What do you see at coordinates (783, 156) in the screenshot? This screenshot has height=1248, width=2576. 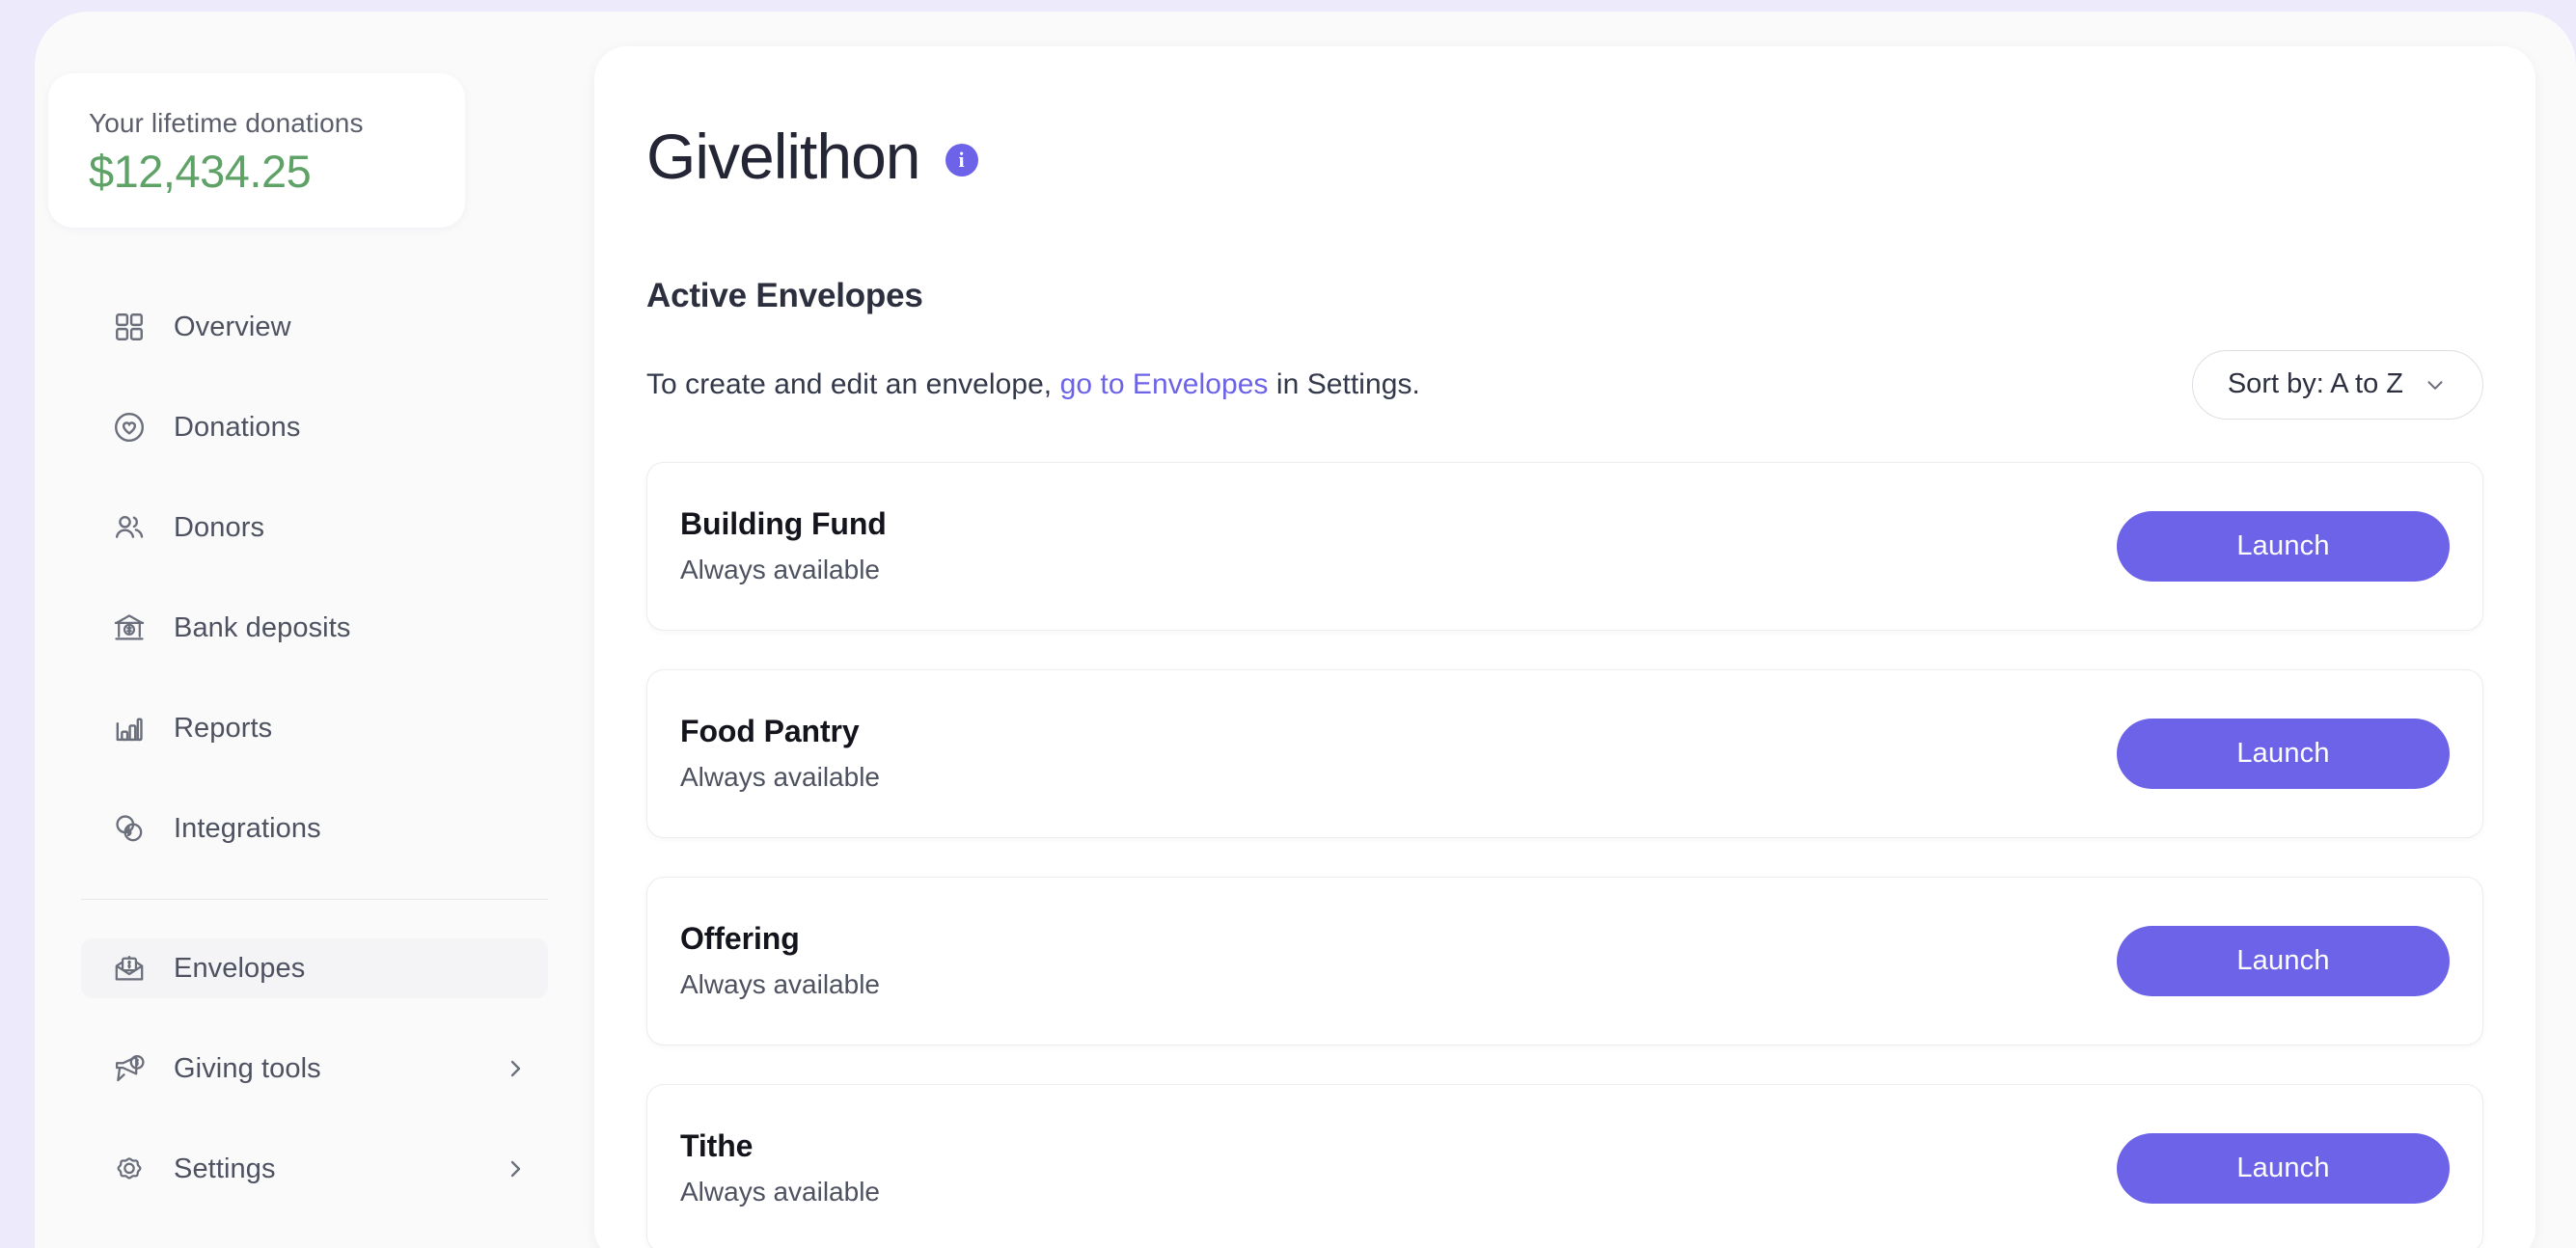 I see `page-title: Givelithon` at bounding box center [783, 156].